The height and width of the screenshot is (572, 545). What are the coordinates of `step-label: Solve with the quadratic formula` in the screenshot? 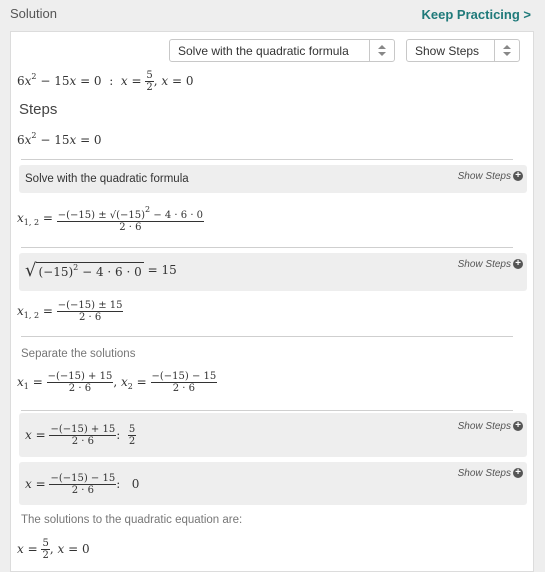 It's located at (107, 179).